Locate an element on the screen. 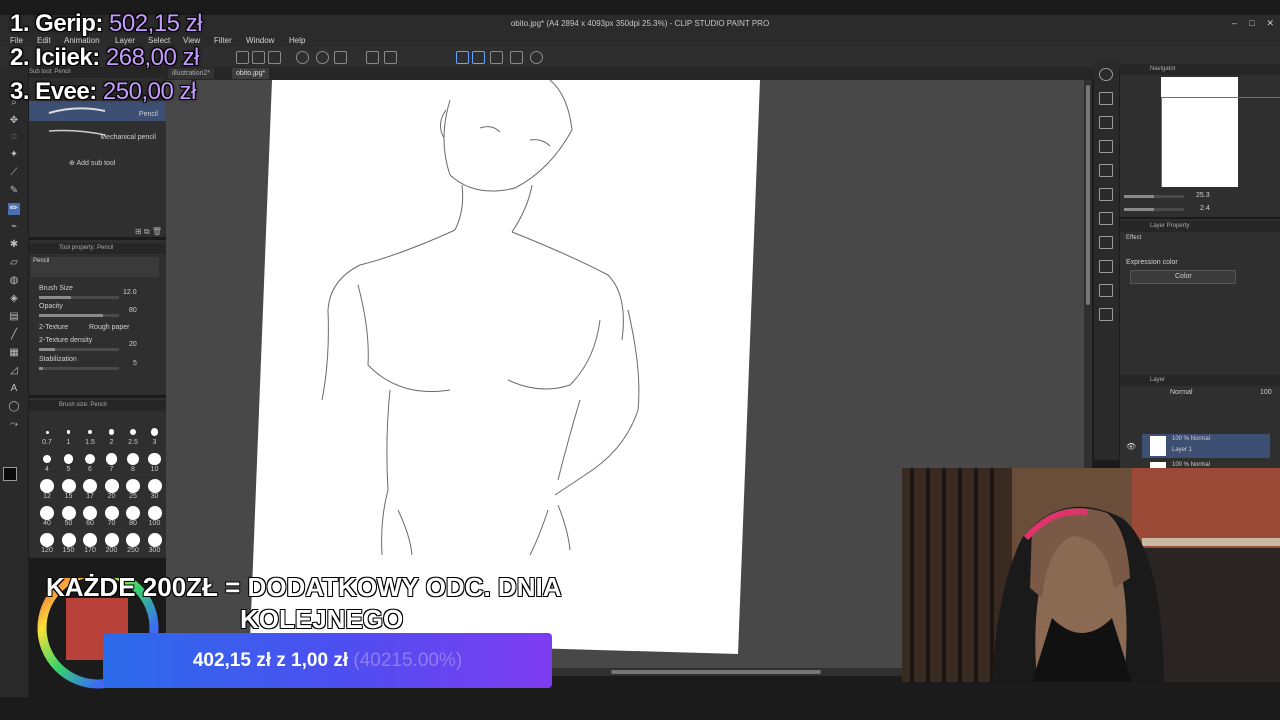 The height and width of the screenshot is (720, 1280). paste-icon is located at coordinates (1106, 218).